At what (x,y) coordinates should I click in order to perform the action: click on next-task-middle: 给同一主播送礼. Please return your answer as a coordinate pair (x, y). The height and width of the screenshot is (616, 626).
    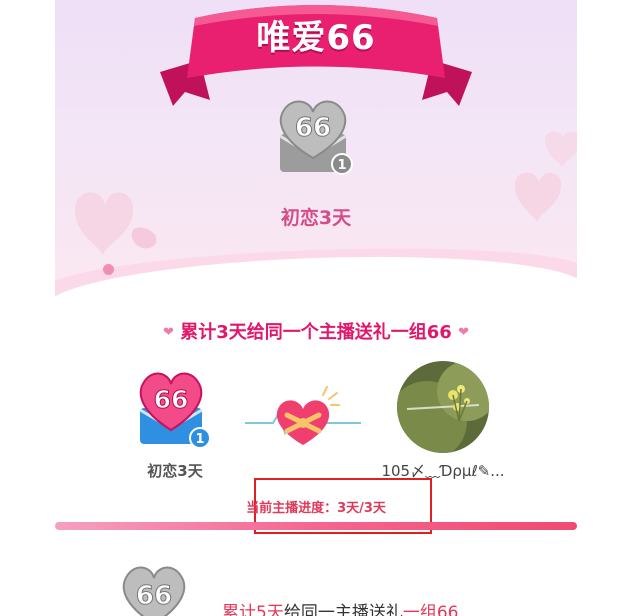
    Looking at the image, I should click on (343, 609).